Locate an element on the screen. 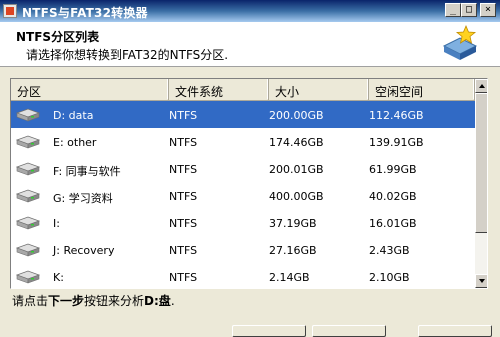 The height and width of the screenshot is (337, 500). wizard-star-icon is located at coordinates (460, 42).